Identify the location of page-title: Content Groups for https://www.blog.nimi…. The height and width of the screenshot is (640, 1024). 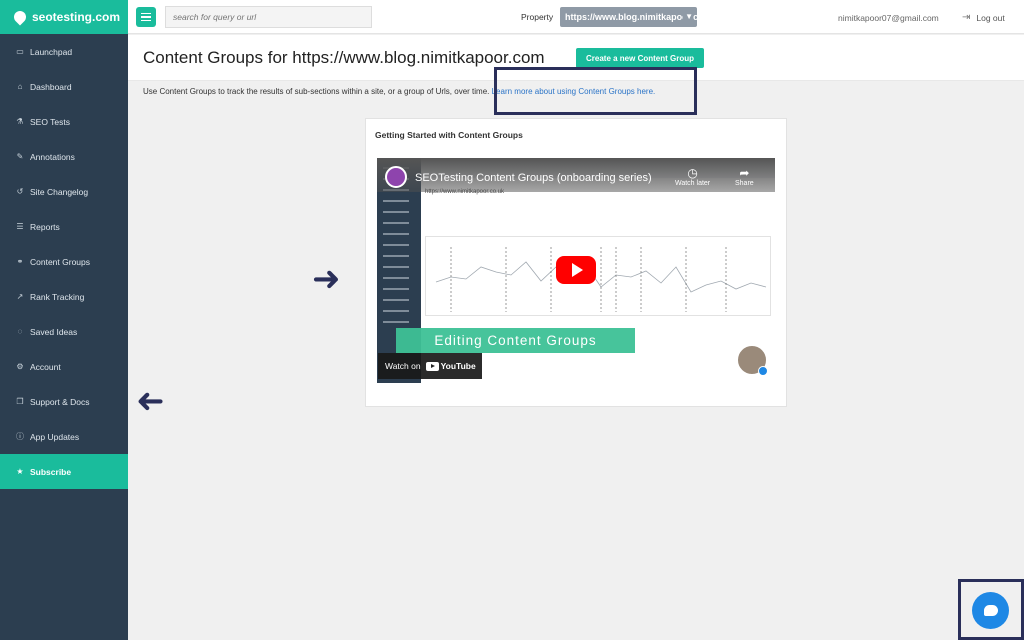
(344, 57).